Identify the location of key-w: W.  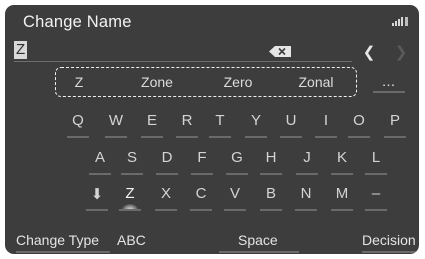
(116, 120).